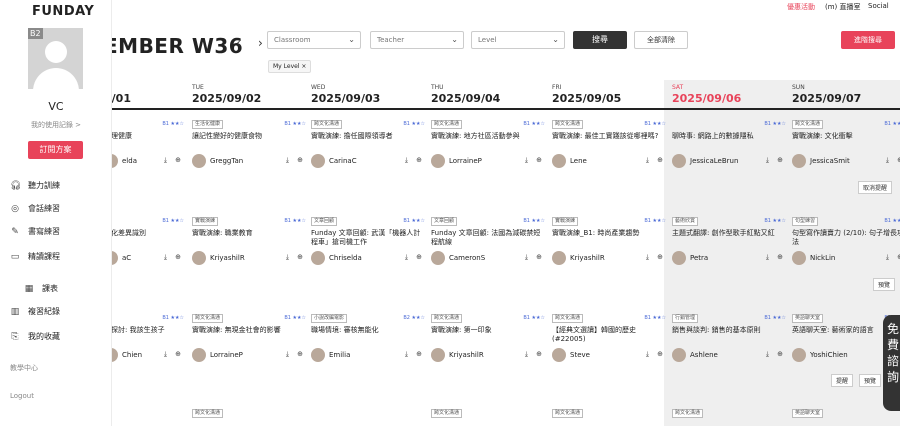 The image size is (900, 426). Describe the element at coordinates (842, 380) in the screenshot. I see `remind-button: 提醒` at that location.